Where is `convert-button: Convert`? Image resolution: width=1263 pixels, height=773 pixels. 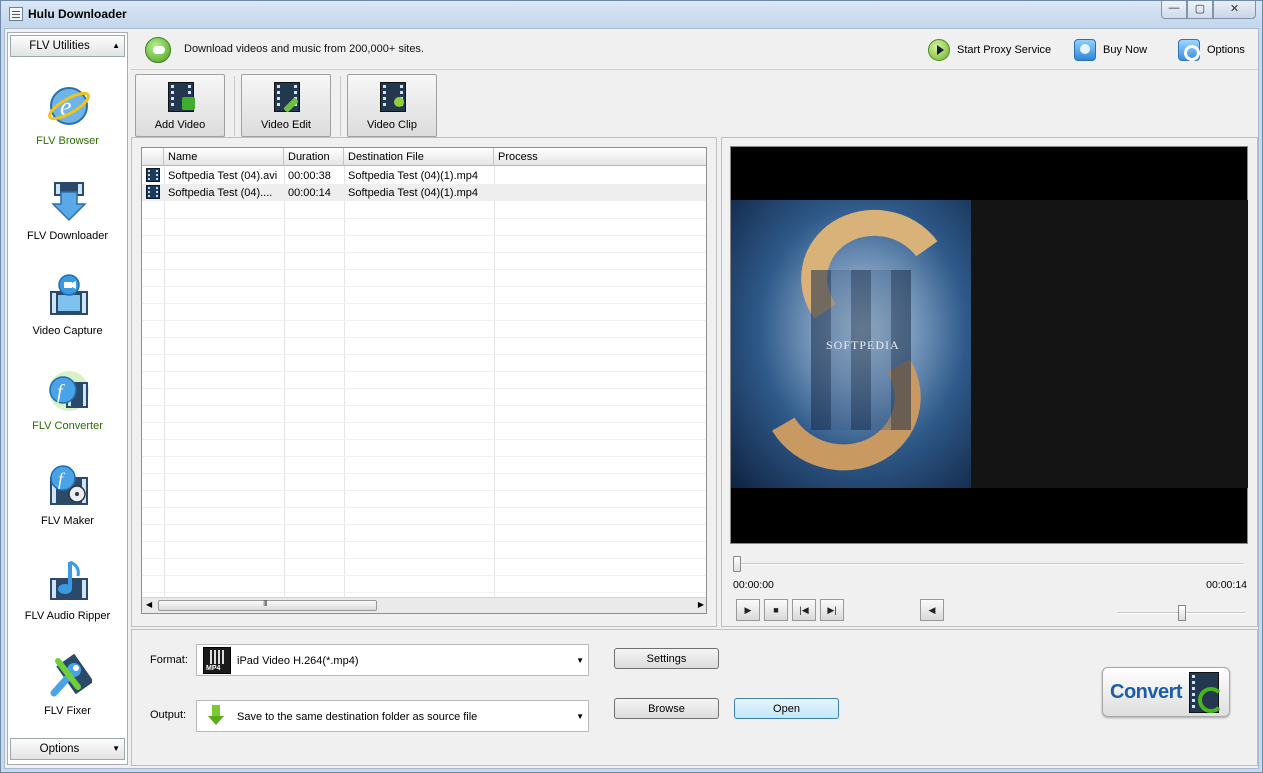 convert-button: Convert is located at coordinates (1166, 692).